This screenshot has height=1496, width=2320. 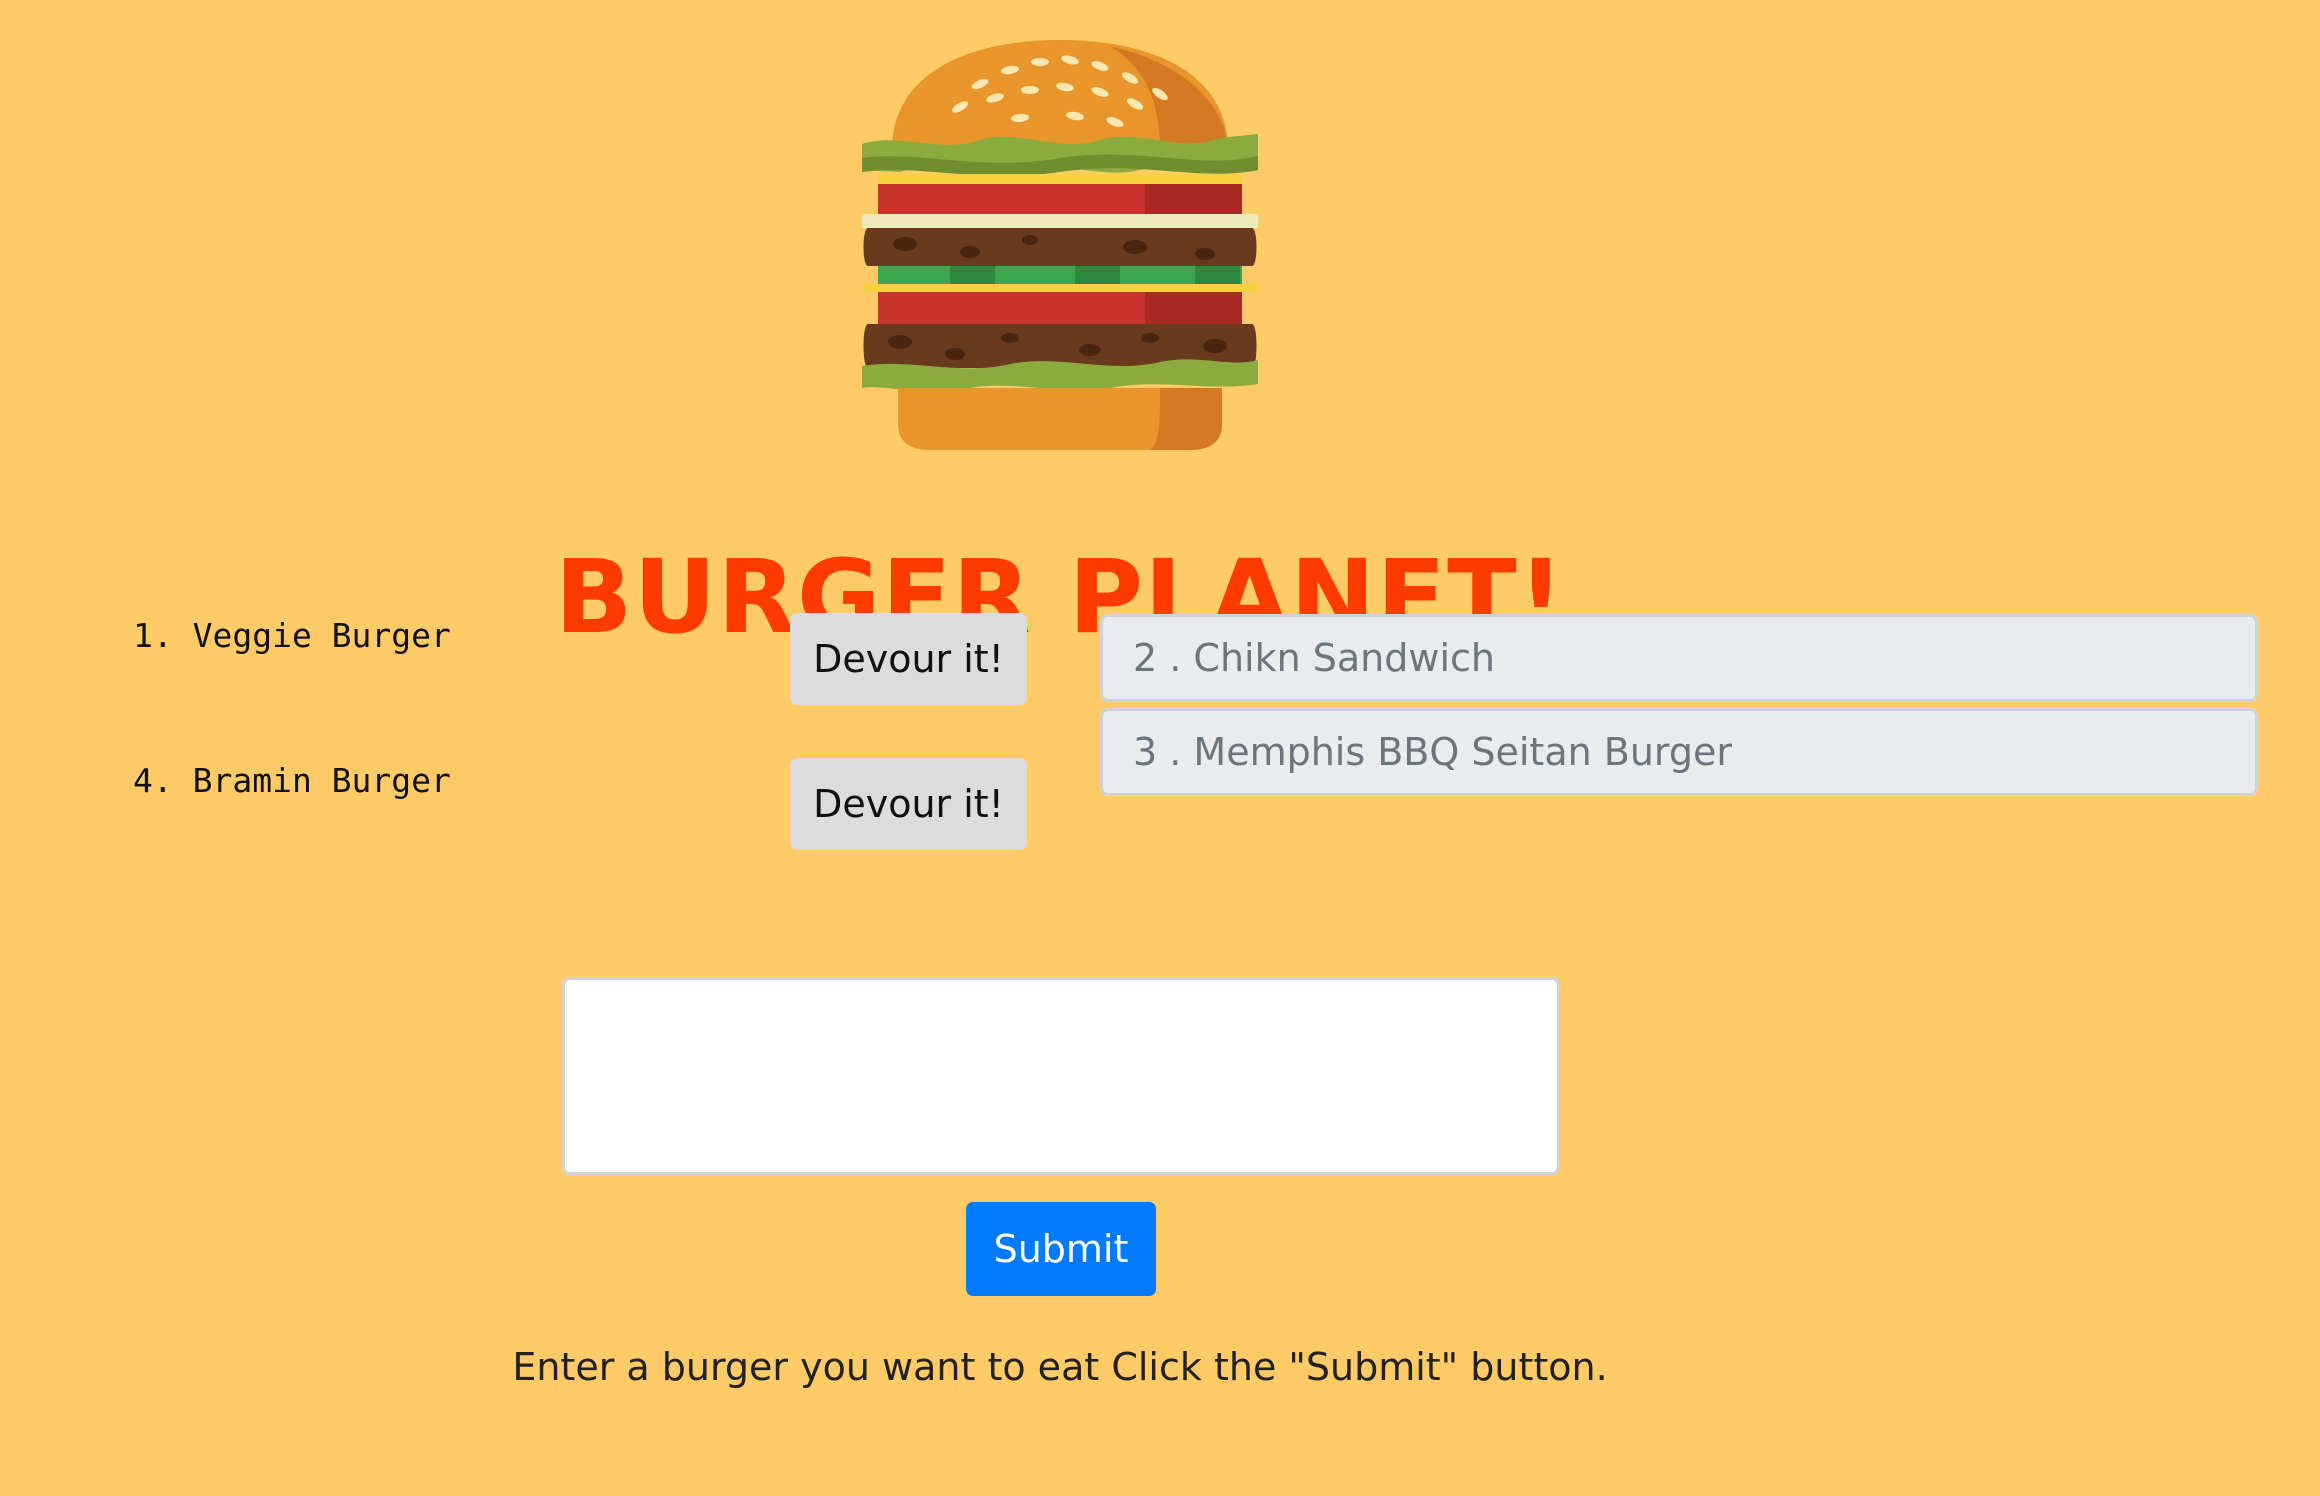 I want to click on burger-item-label: 4. Bramin Burger, so click(x=292, y=780).